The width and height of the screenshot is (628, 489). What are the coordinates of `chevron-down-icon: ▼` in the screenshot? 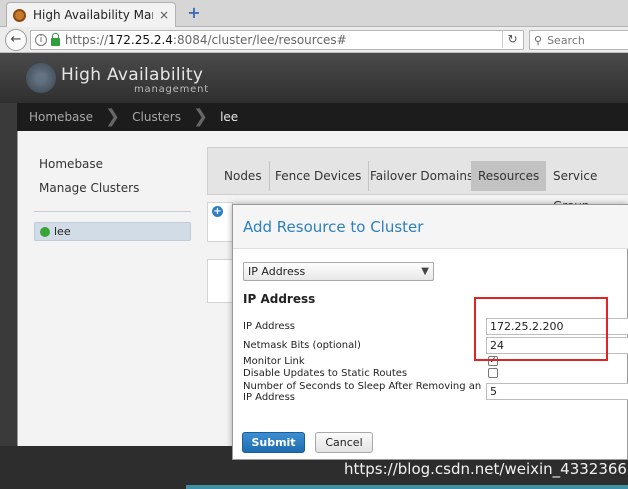 It's located at (425, 271).